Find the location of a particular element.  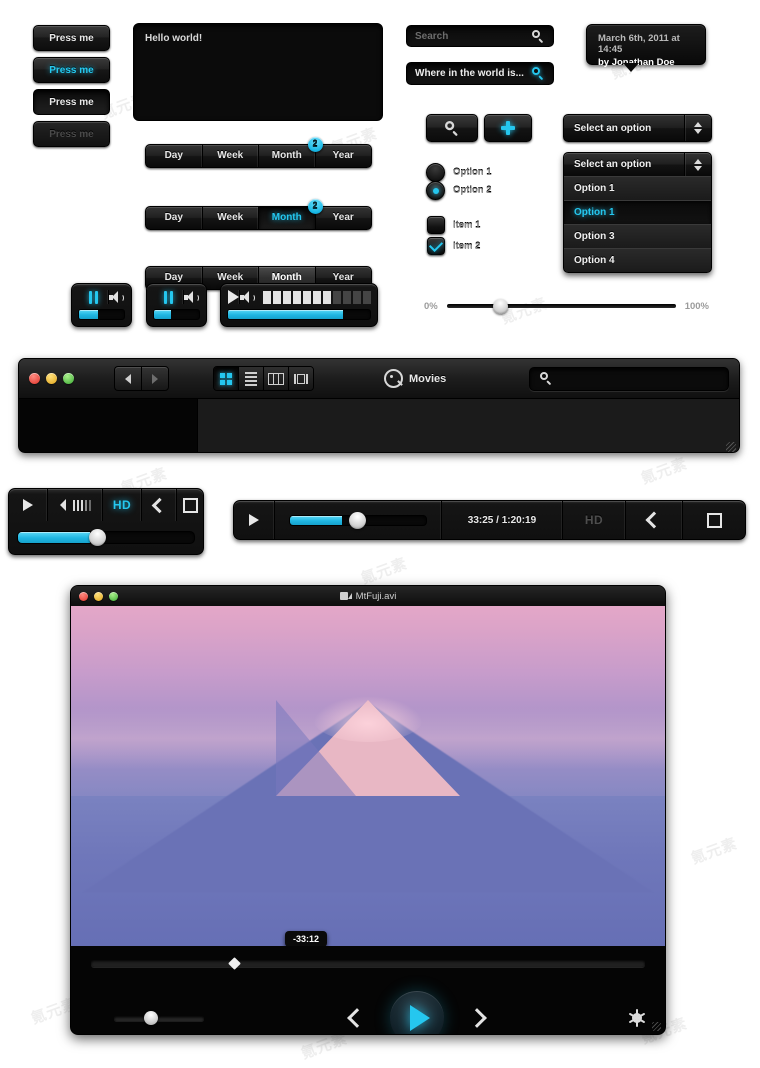

view-mode-group is located at coordinates (263, 378).